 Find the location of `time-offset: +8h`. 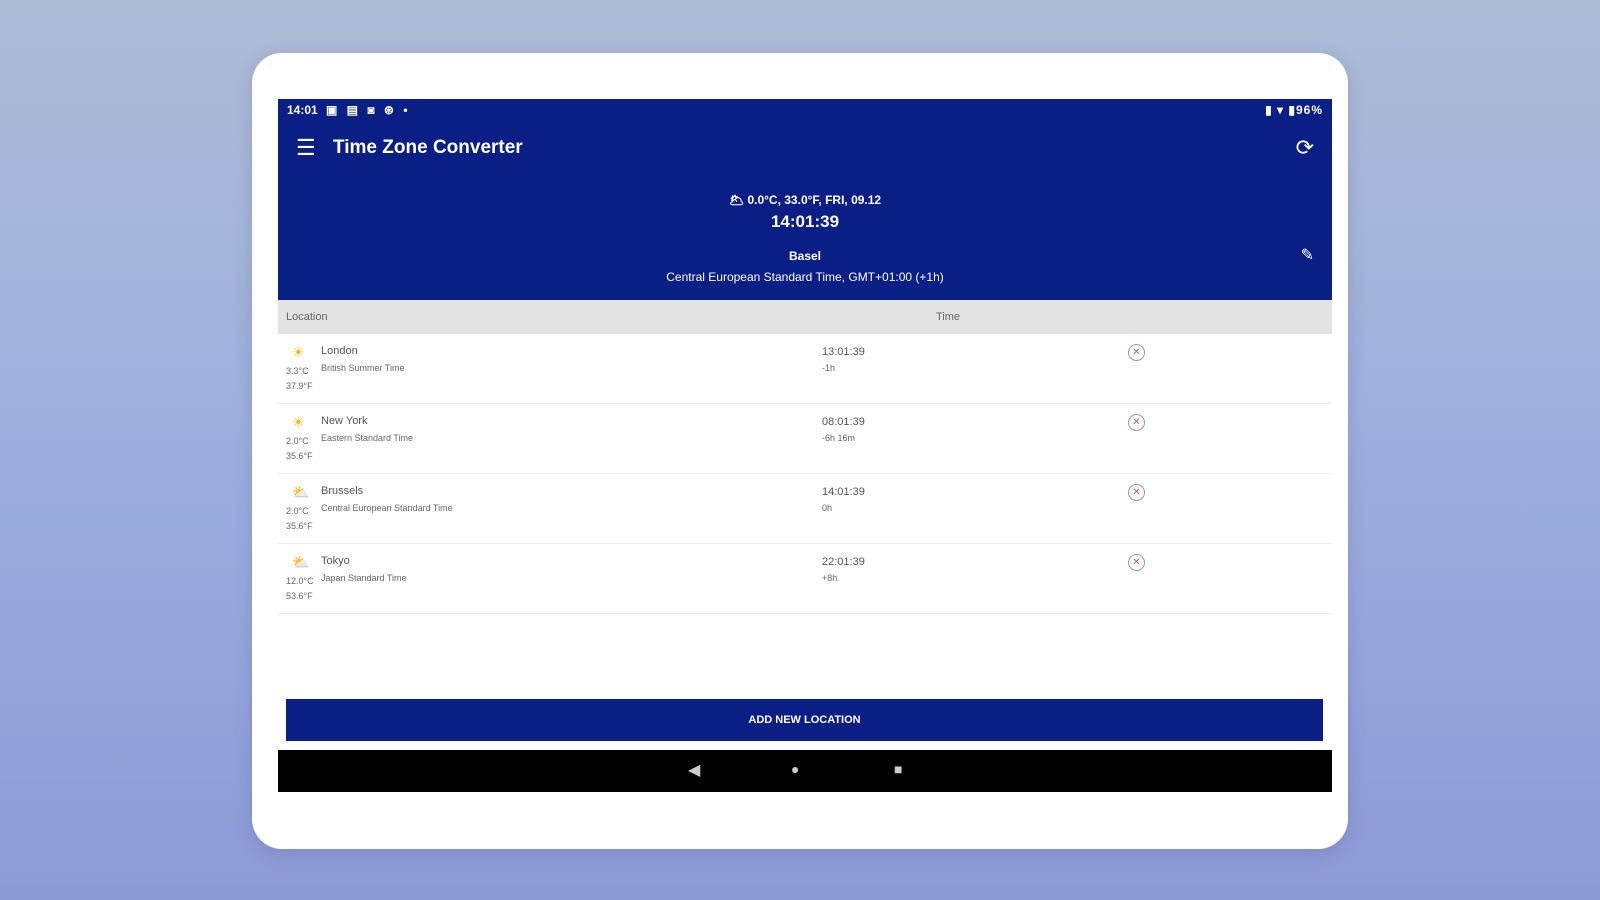

time-offset: +8h is located at coordinates (830, 578).